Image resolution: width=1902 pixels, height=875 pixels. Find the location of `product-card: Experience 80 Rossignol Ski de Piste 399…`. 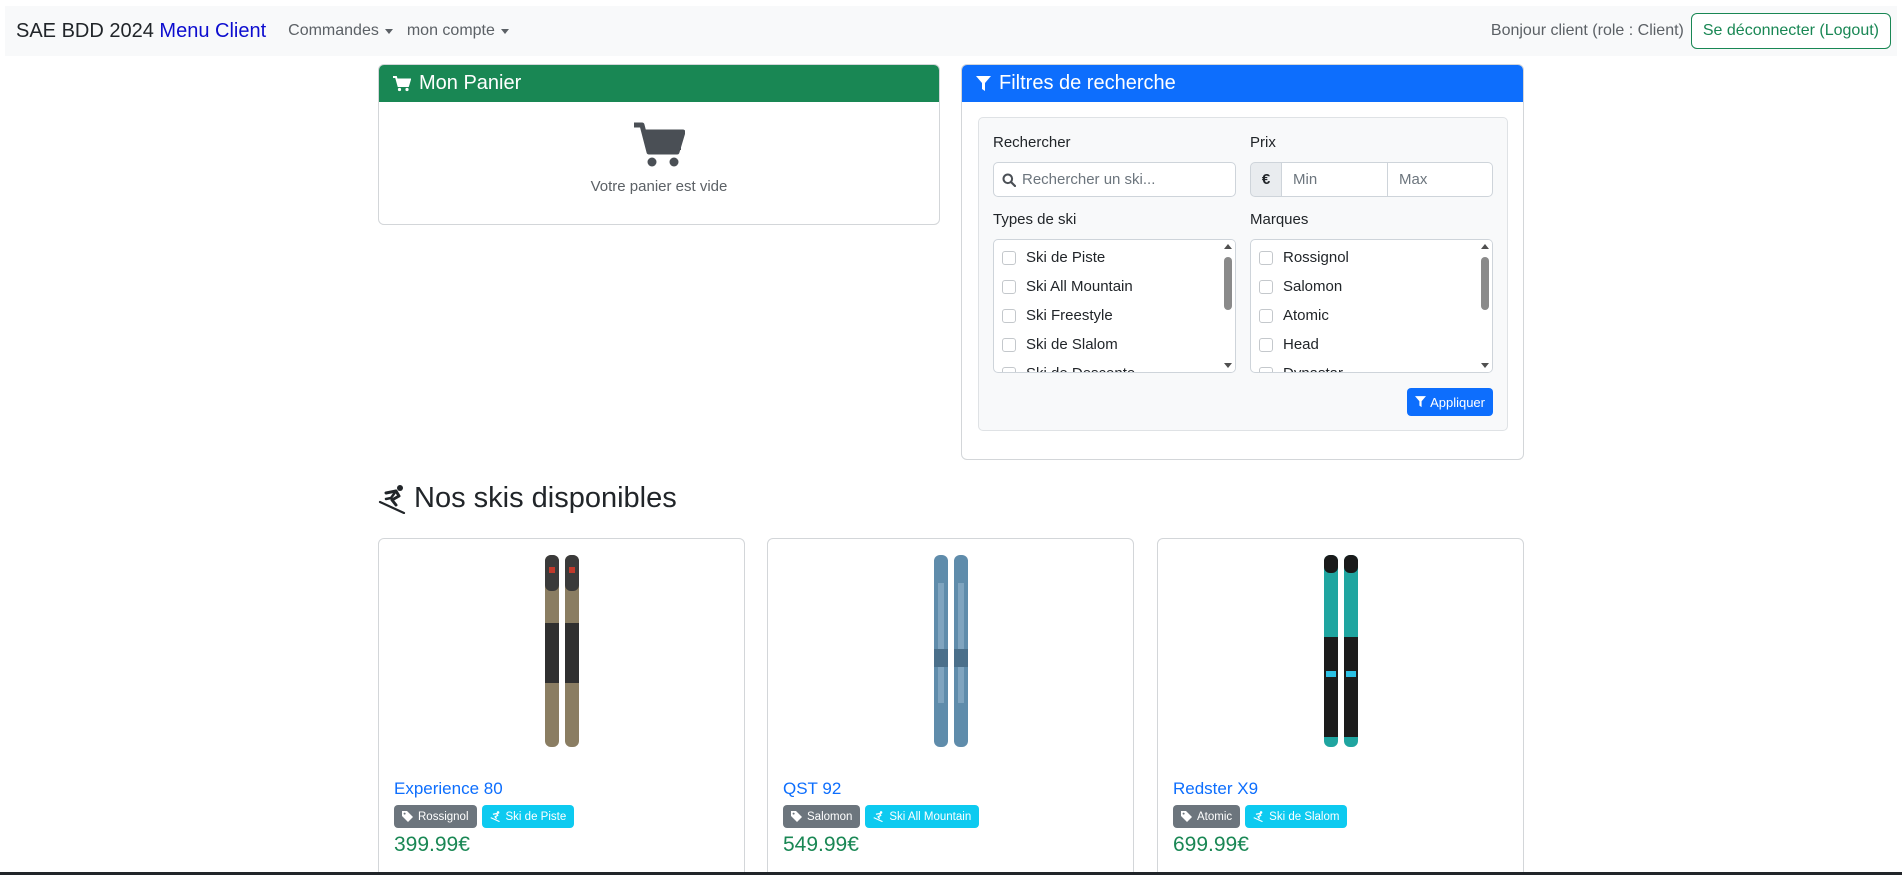

product-card: Experience 80 Rossignol Ski de Piste 399… is located at coordinates (561, 706).